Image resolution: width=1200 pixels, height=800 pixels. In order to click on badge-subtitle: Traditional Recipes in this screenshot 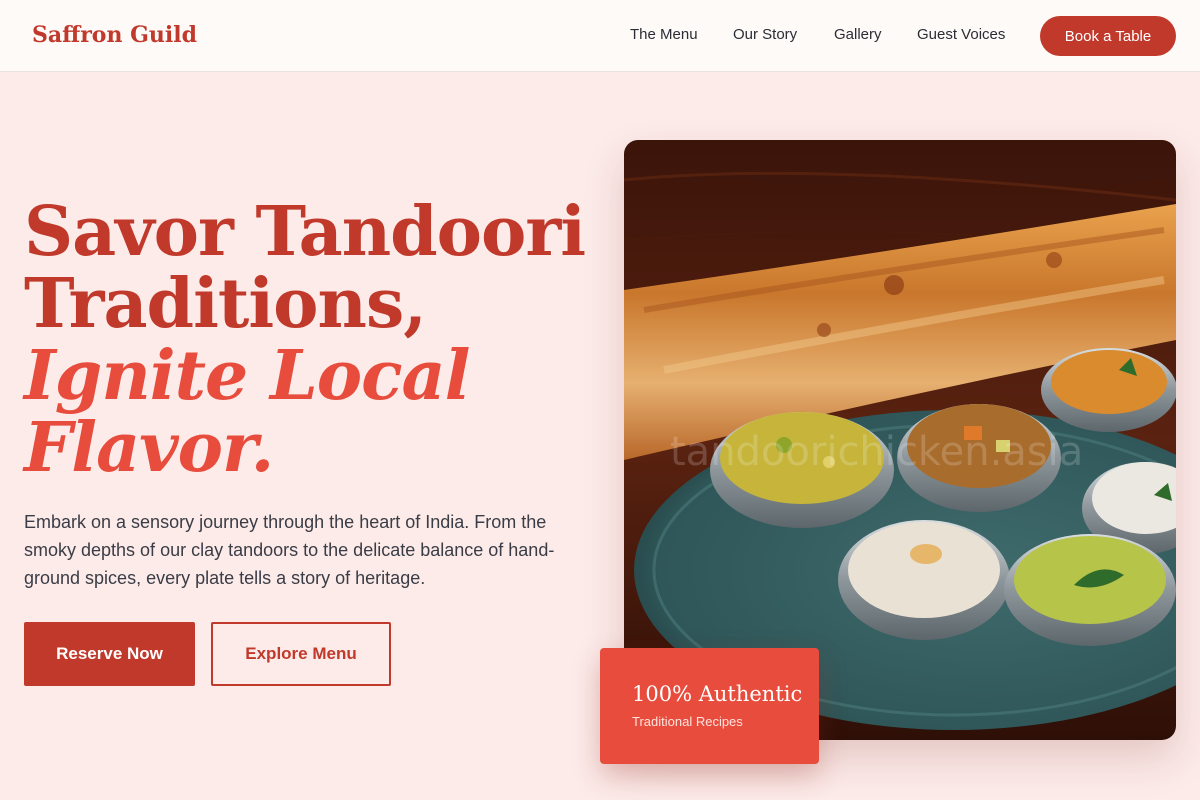, I will do `click(687, 721)`.